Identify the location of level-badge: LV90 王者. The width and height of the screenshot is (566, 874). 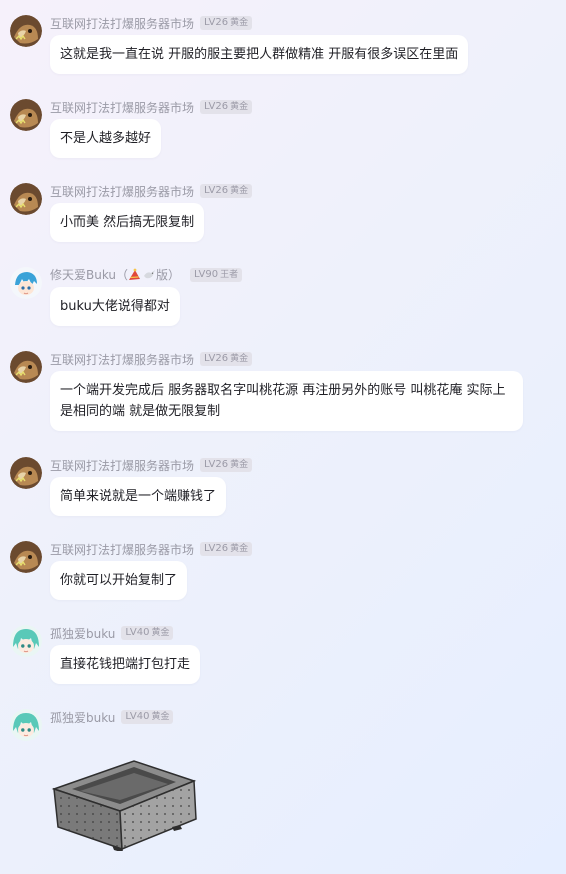
(216, 275).